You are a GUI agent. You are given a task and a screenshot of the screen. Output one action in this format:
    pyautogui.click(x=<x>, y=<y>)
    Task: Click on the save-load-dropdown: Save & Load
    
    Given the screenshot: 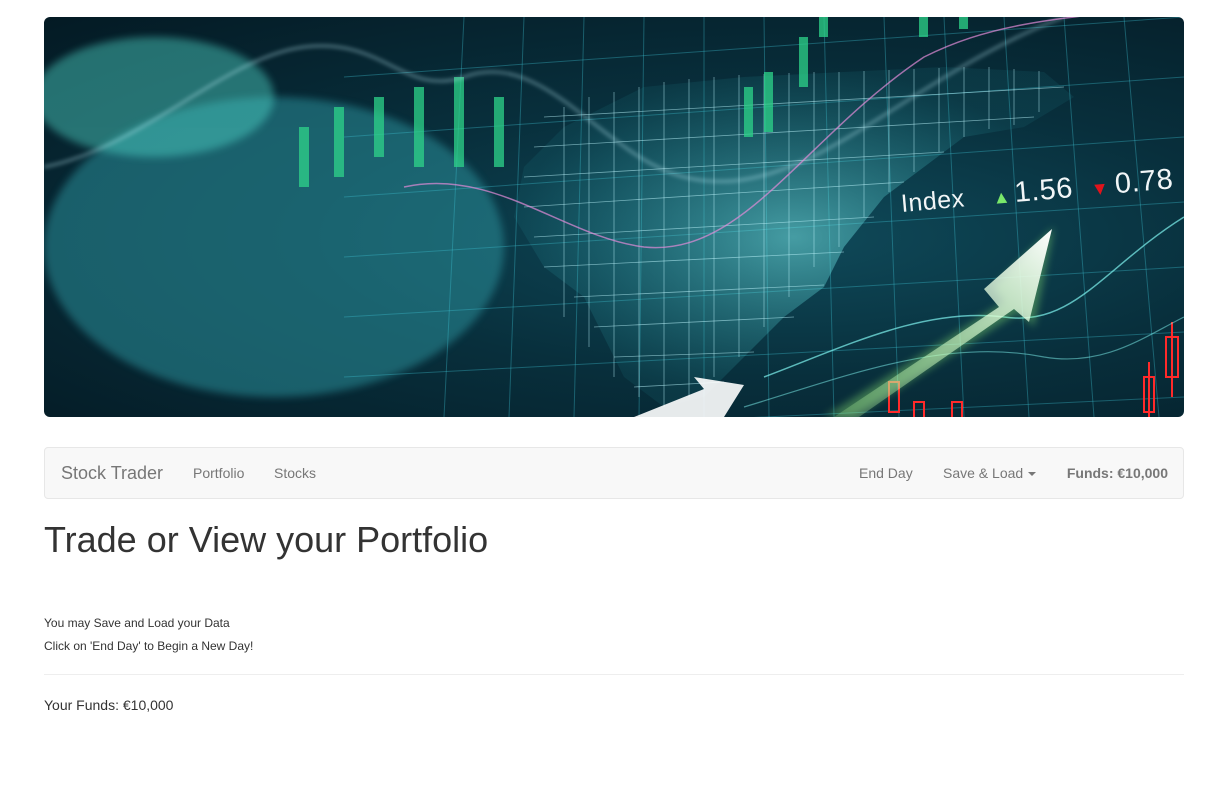 What is the action you would take?
    pyautogui.click(x=990, y=473)
    